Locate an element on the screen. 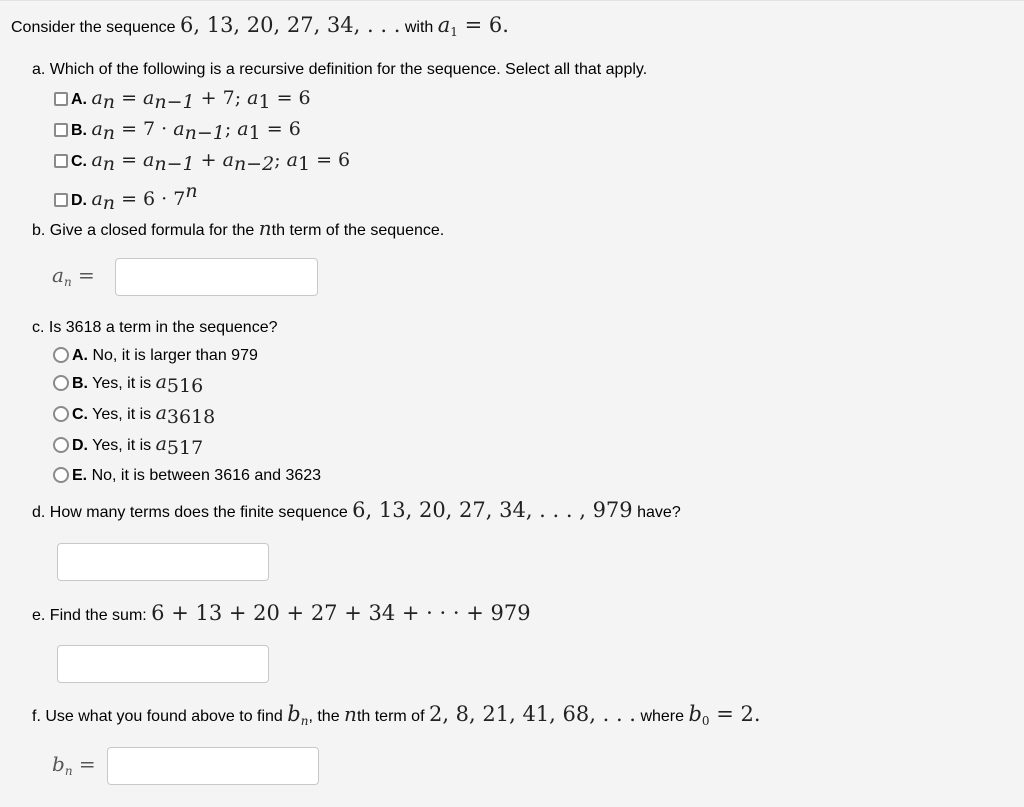 Image resolution: width=1024 pixels, height=807 pixels. math-sequence: 2, 8, 21, 41, 68, . . . is located at coordinates (532, 714).